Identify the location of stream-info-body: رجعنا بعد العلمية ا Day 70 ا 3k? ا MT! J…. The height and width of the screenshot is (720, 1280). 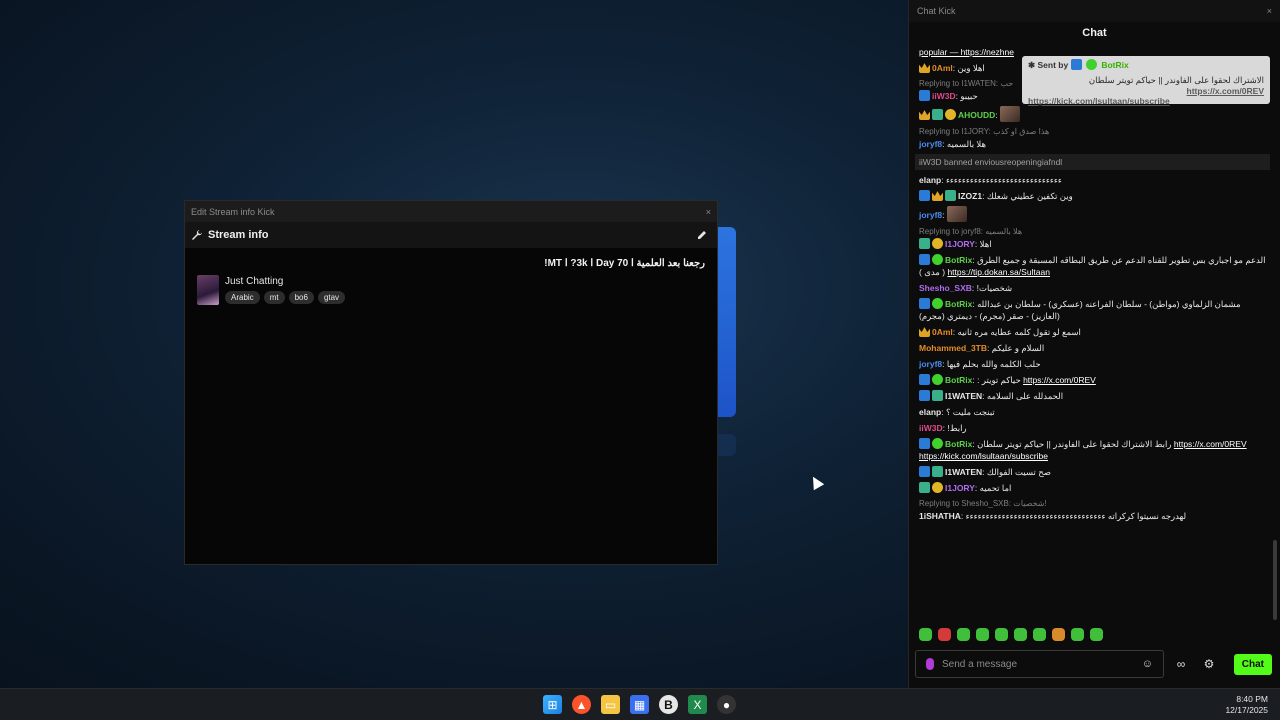
(451, 281).